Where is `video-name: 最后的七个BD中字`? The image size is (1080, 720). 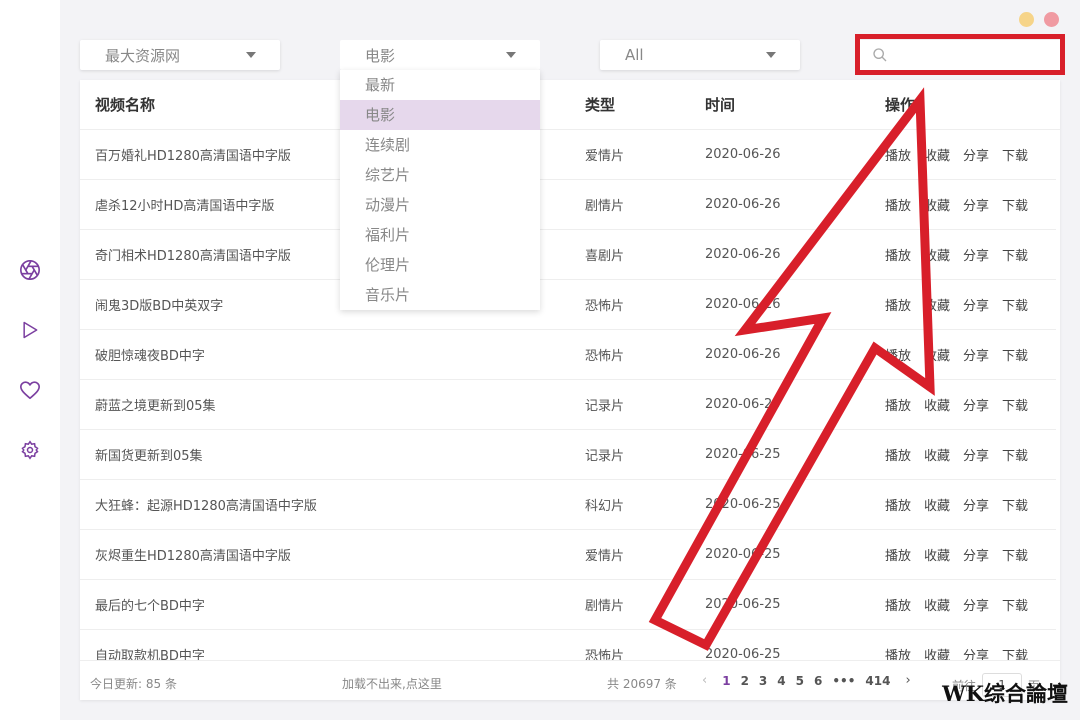
video-name: 最后的七个BD中字 is located at coordinates (150, 604).